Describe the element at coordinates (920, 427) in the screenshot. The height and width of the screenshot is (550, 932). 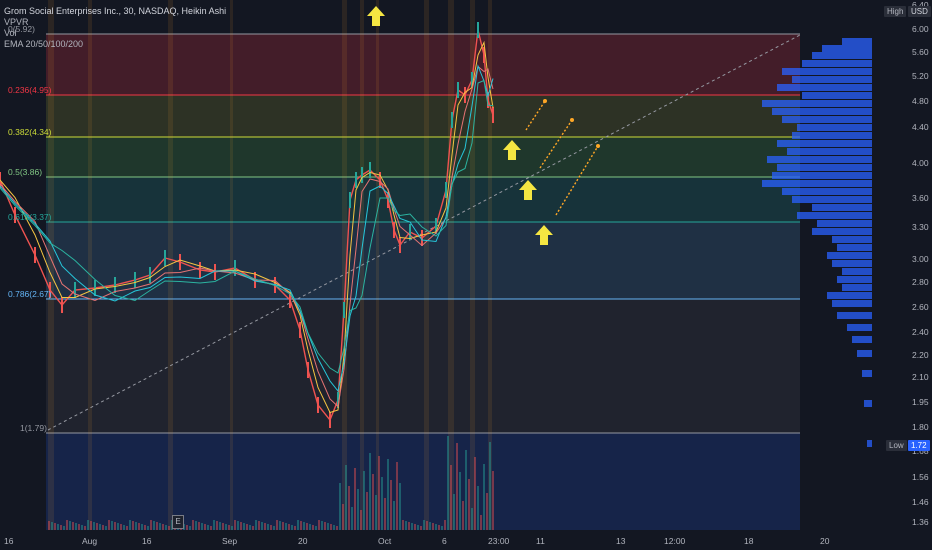
I see `price-tick: 1.80` at that location.